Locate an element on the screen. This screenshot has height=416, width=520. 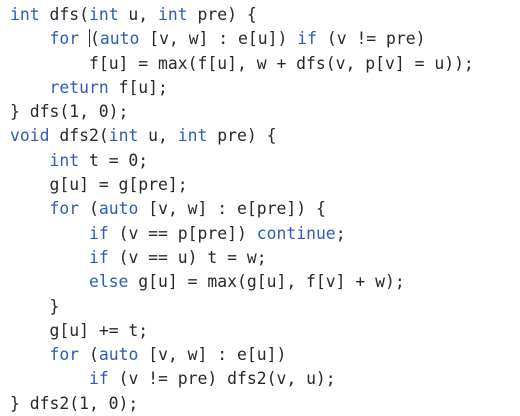
code-keyword: void is located at coordinates (30, 136).